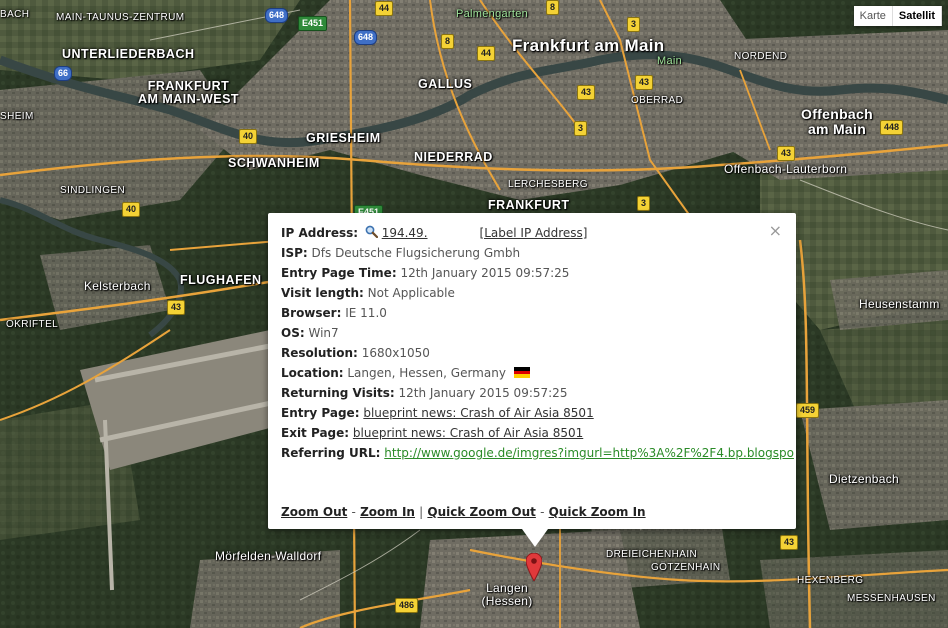 This screenshot has width=948, height=628. Describe the element at coordinates (453, 157) in the screenshot. I see `label-niederrad: NIEDERRAD` at that location.